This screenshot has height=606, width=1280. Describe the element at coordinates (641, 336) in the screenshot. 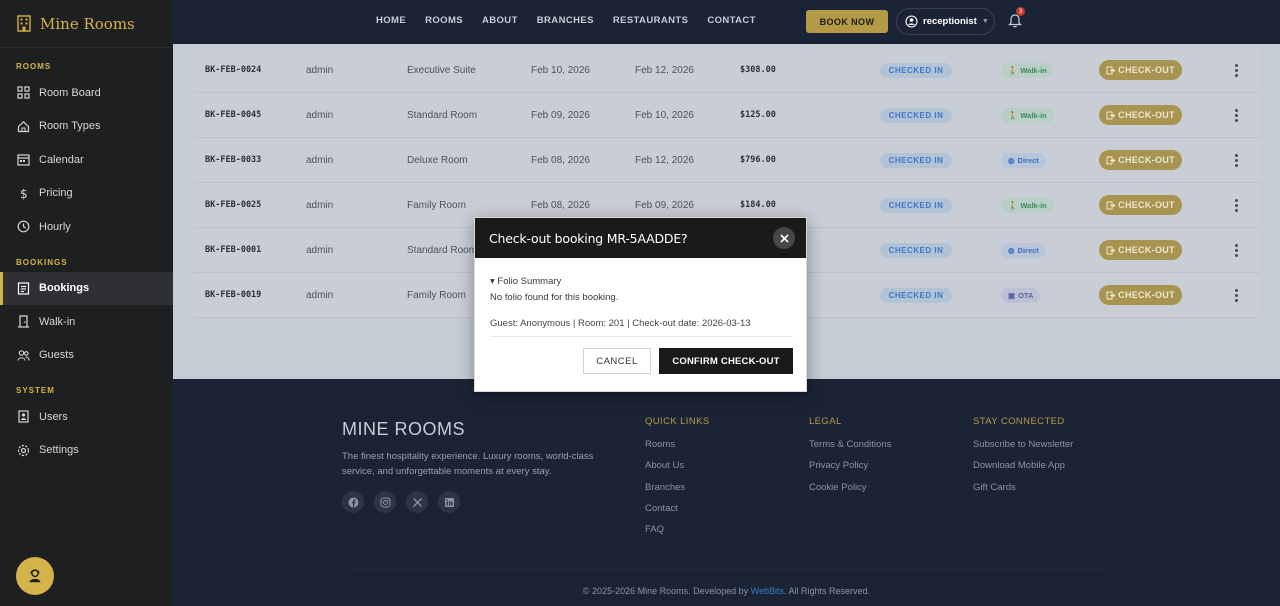

I see `dialog-divider` at that location.